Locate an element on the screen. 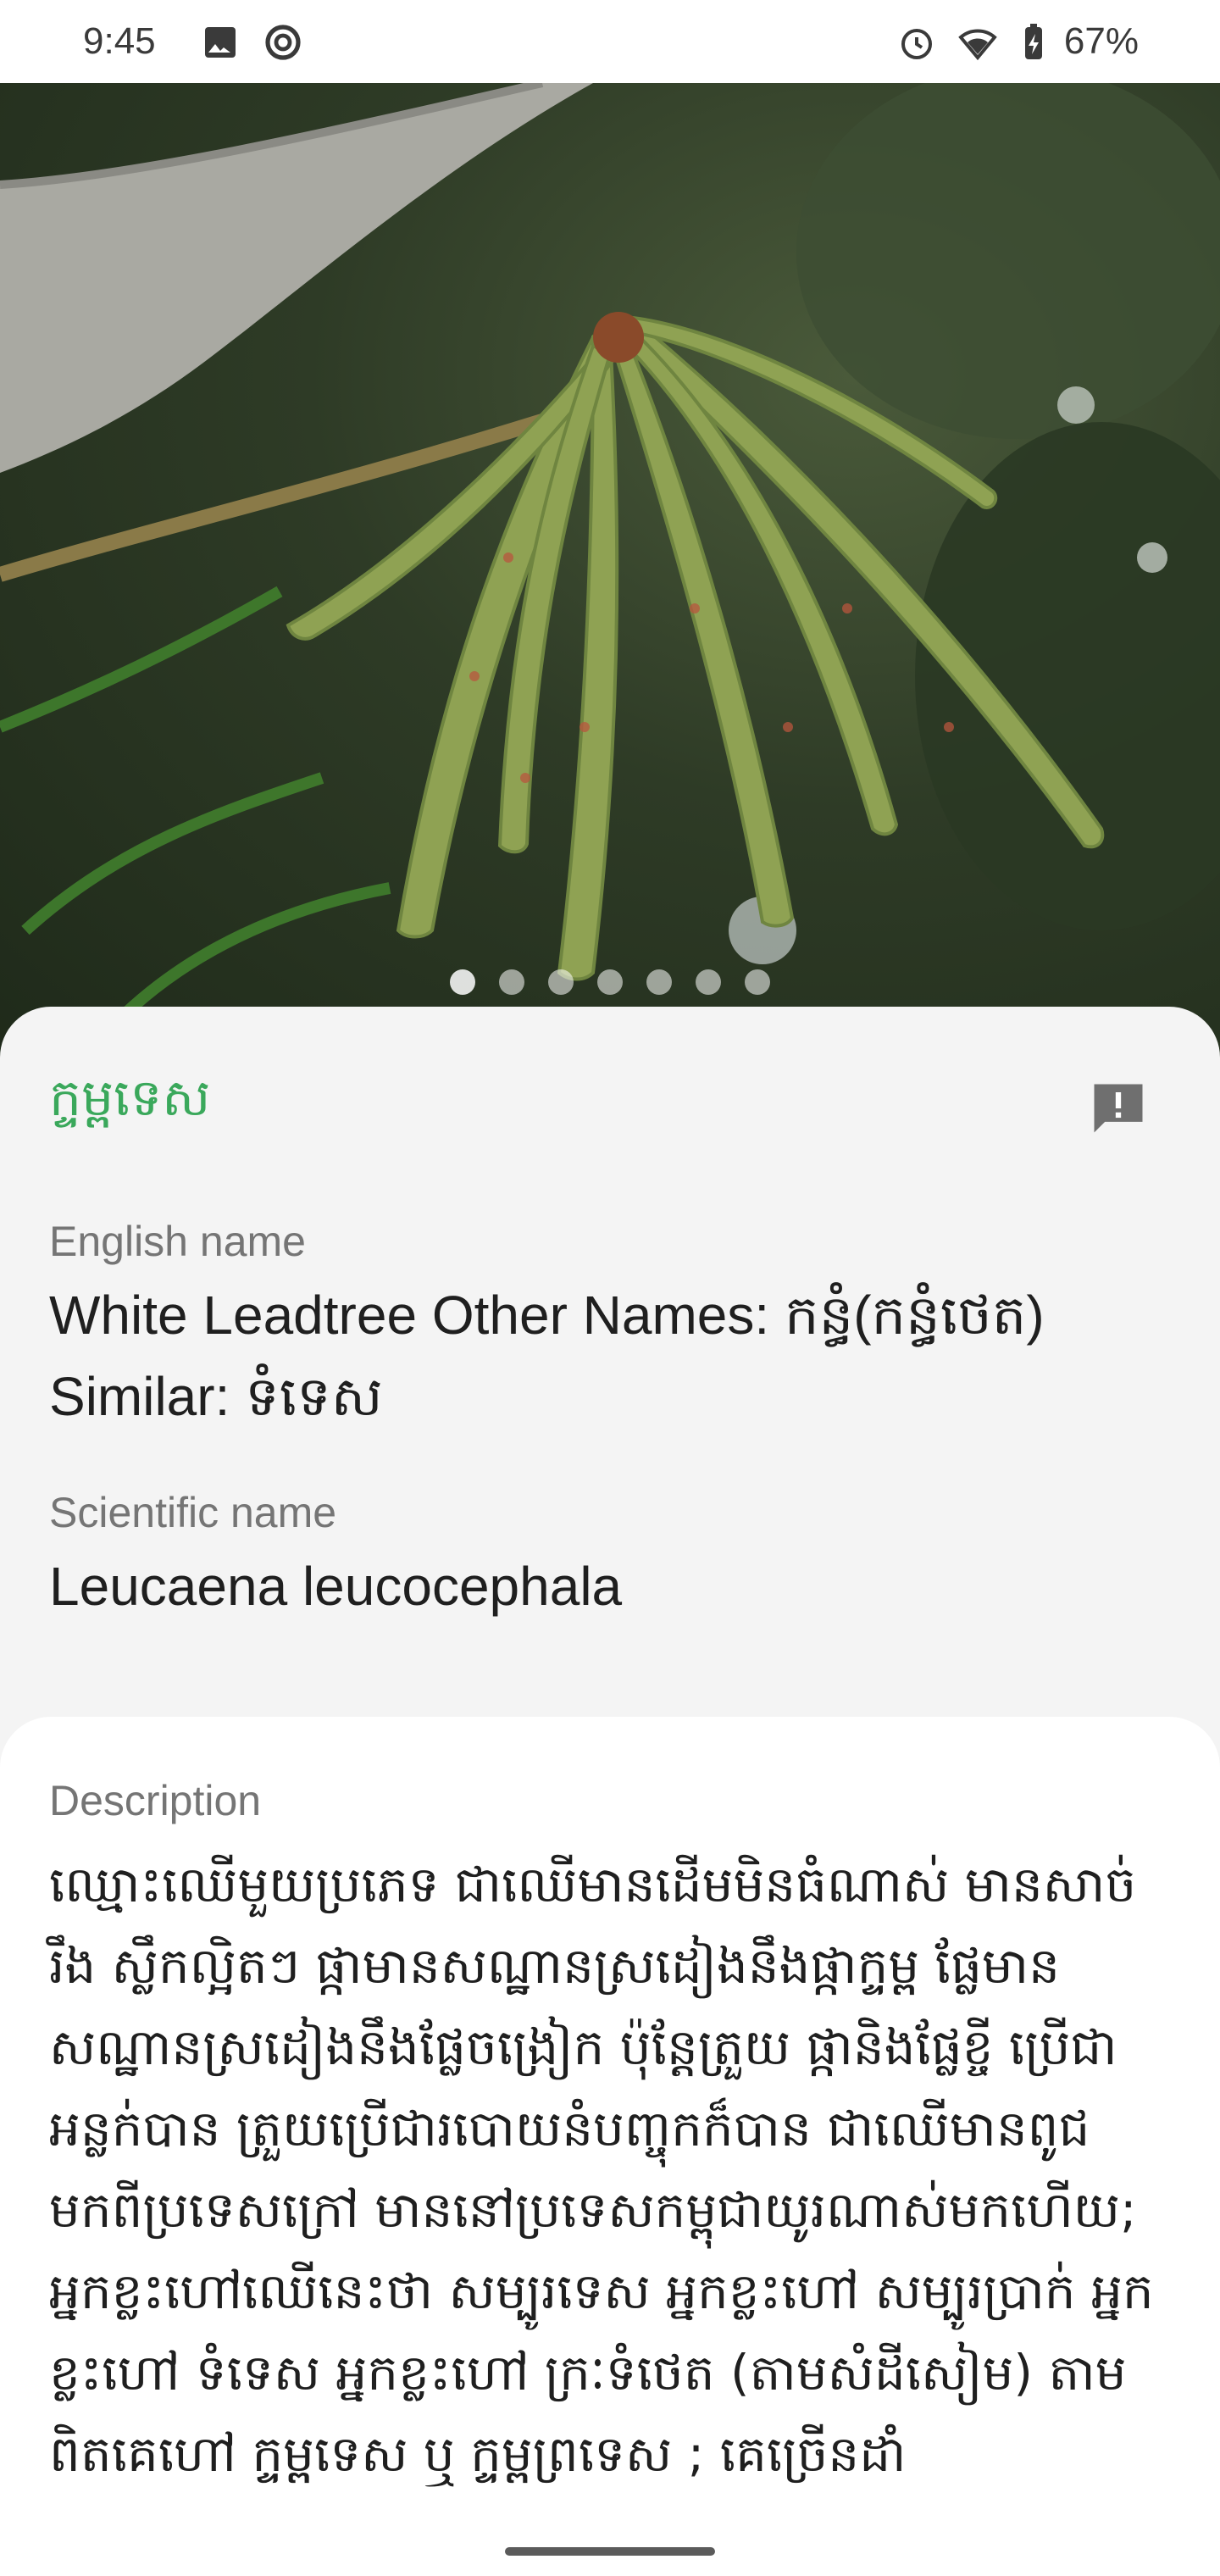  other-names-value: កន្ធំ(កន្ធំថេត) is located at coordinates (907, 1315).